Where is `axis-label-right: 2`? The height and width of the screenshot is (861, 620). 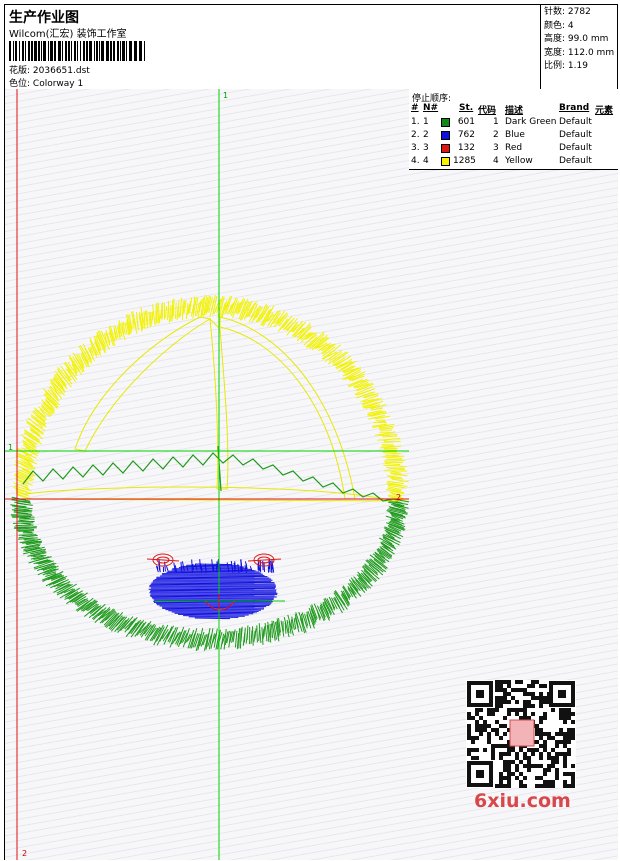 axis-label-right: 2 is located at coordinates (399, 497).